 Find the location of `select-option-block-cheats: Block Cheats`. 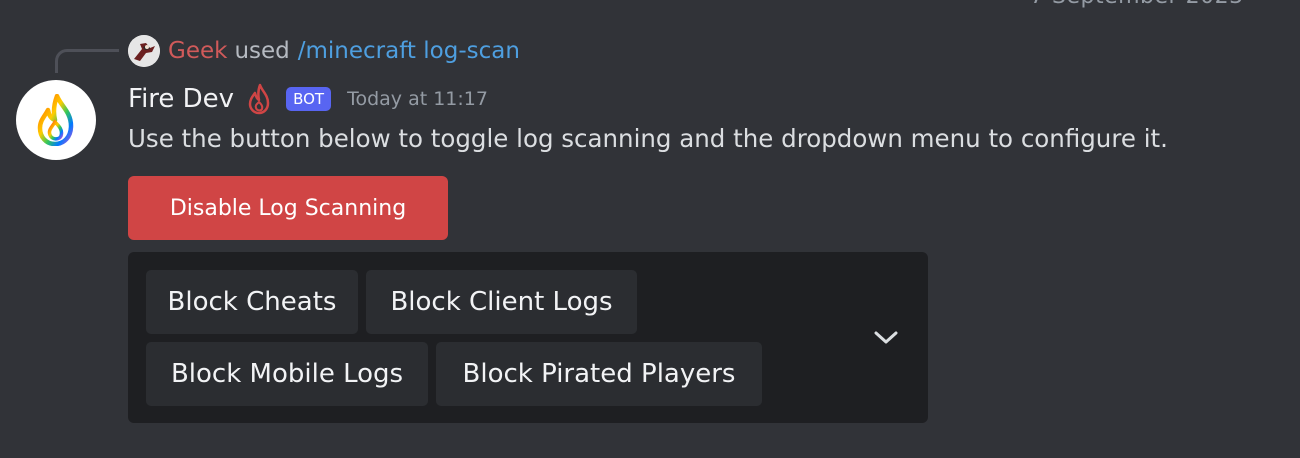

select-option-block-cheats: Block Cheats is located at coordinates (252, 302).